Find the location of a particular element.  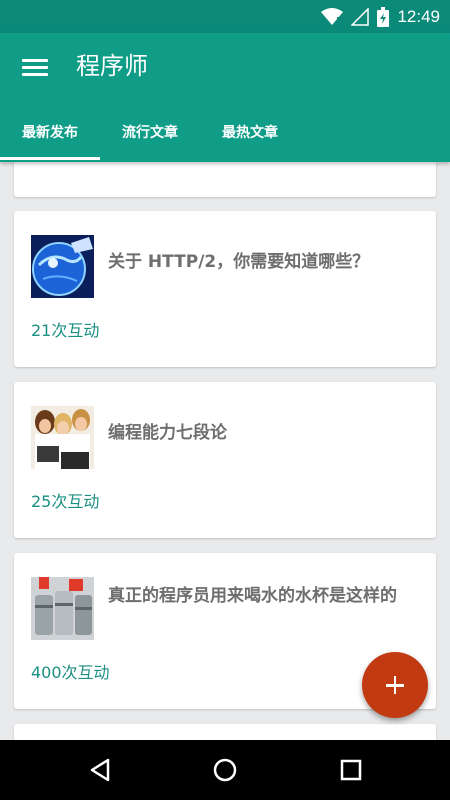

back-icon is located at coordinates (101, 770).